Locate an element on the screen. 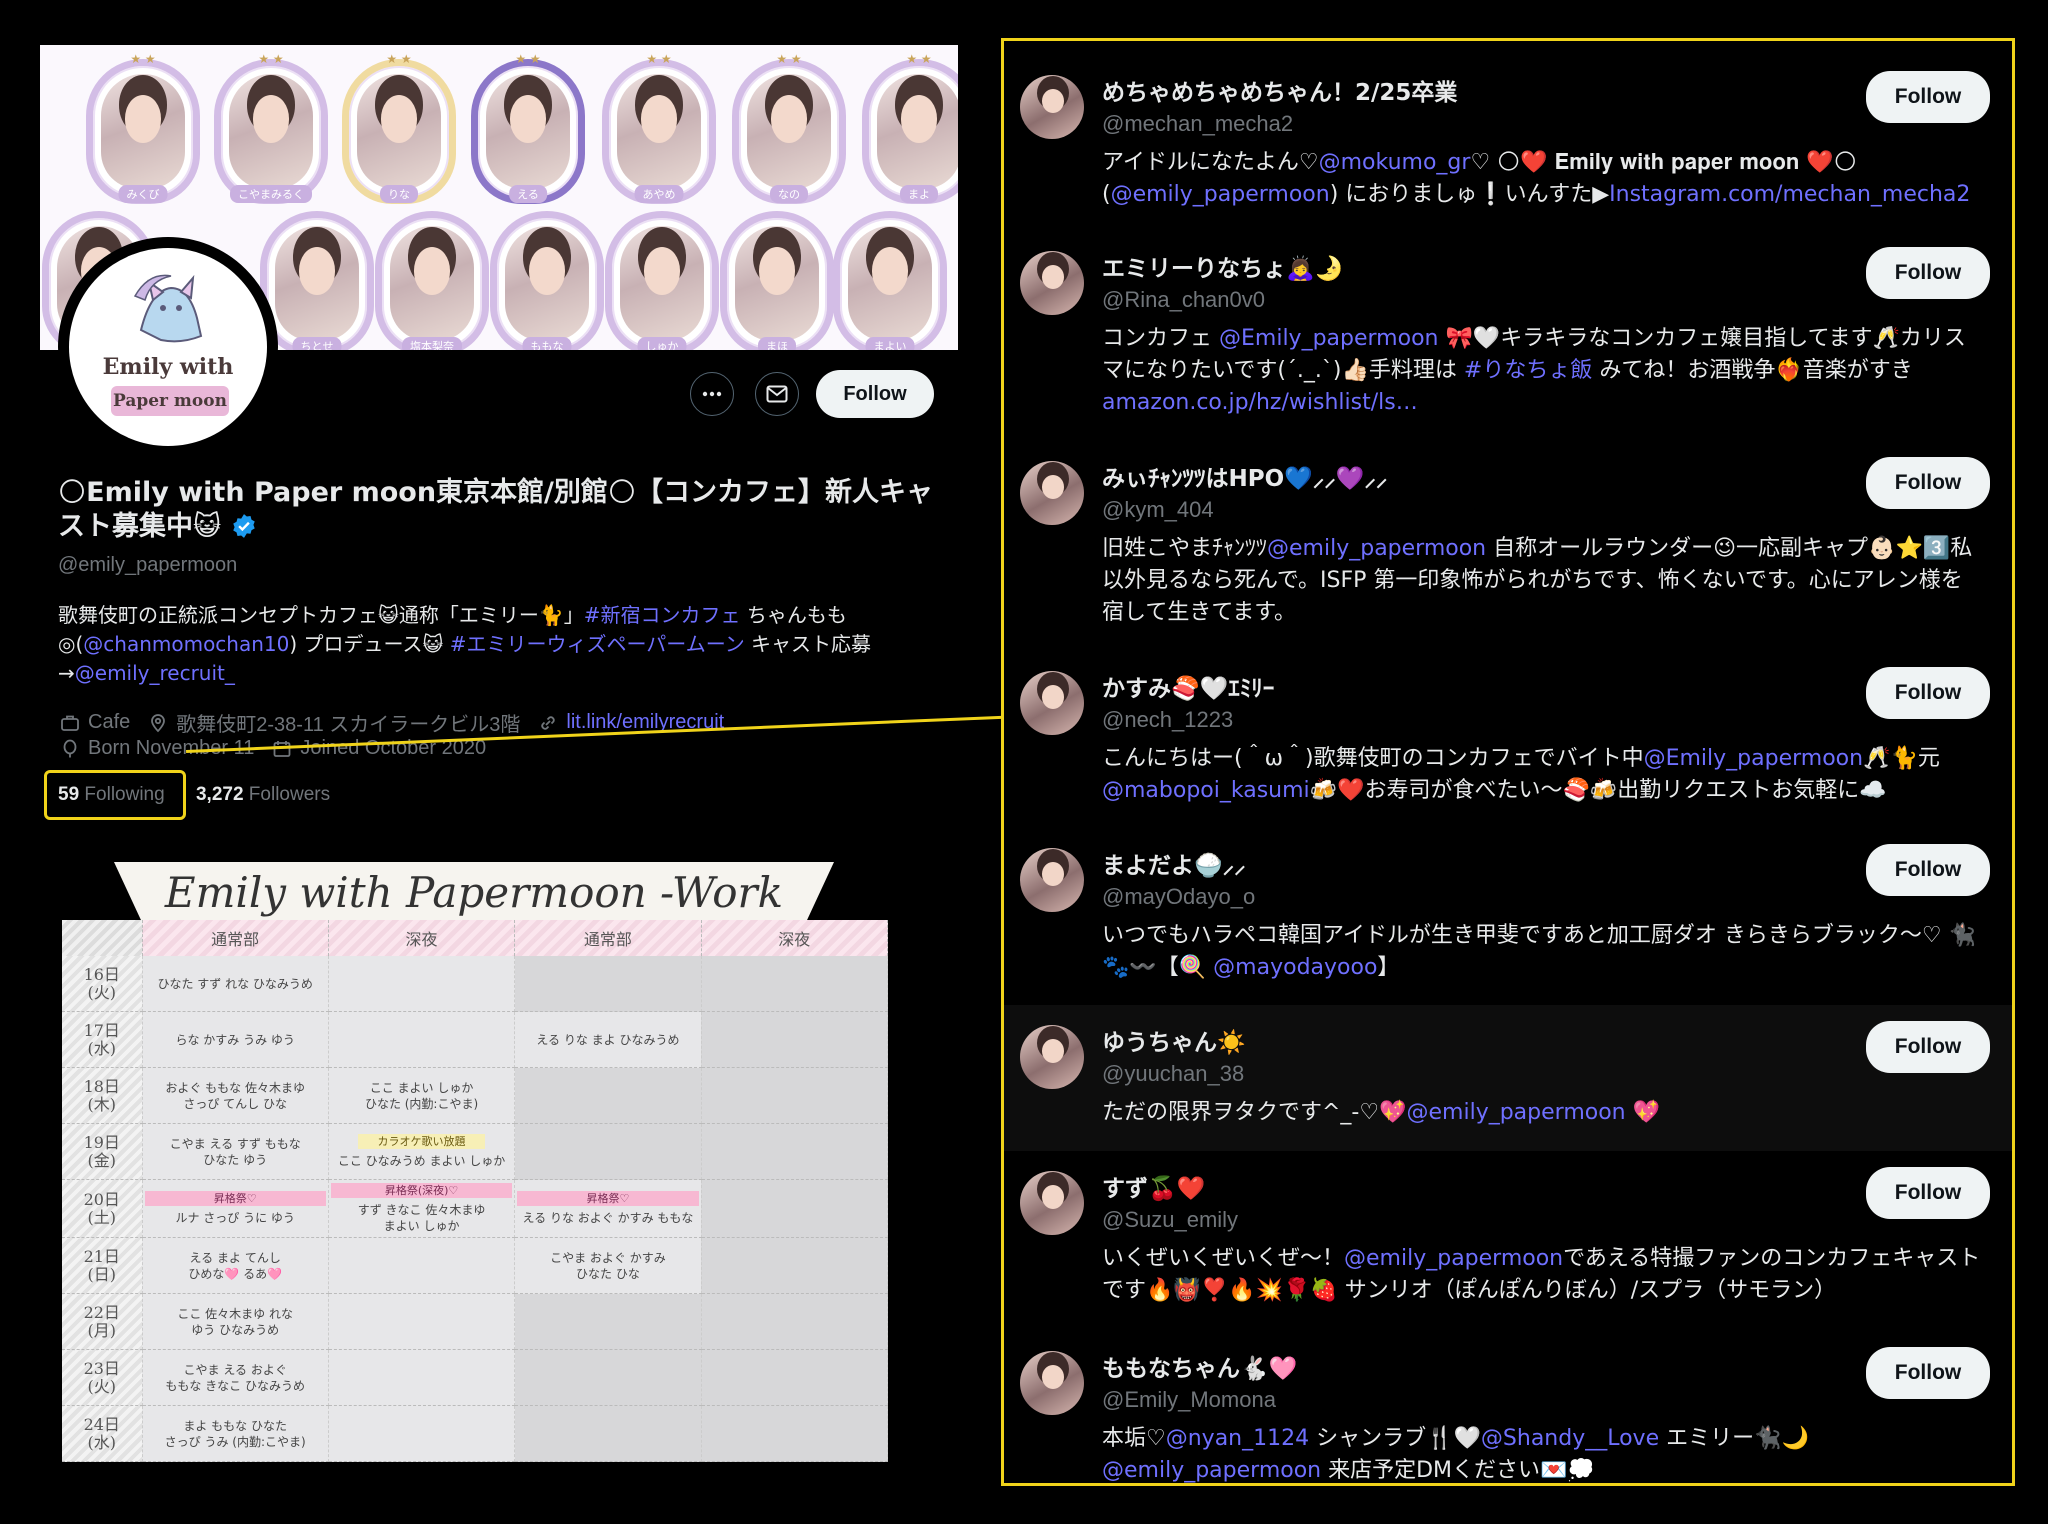  user-display-name: めちゃめちゃめちゃん！2/25卒業 is located at coordinates (1279, 90).